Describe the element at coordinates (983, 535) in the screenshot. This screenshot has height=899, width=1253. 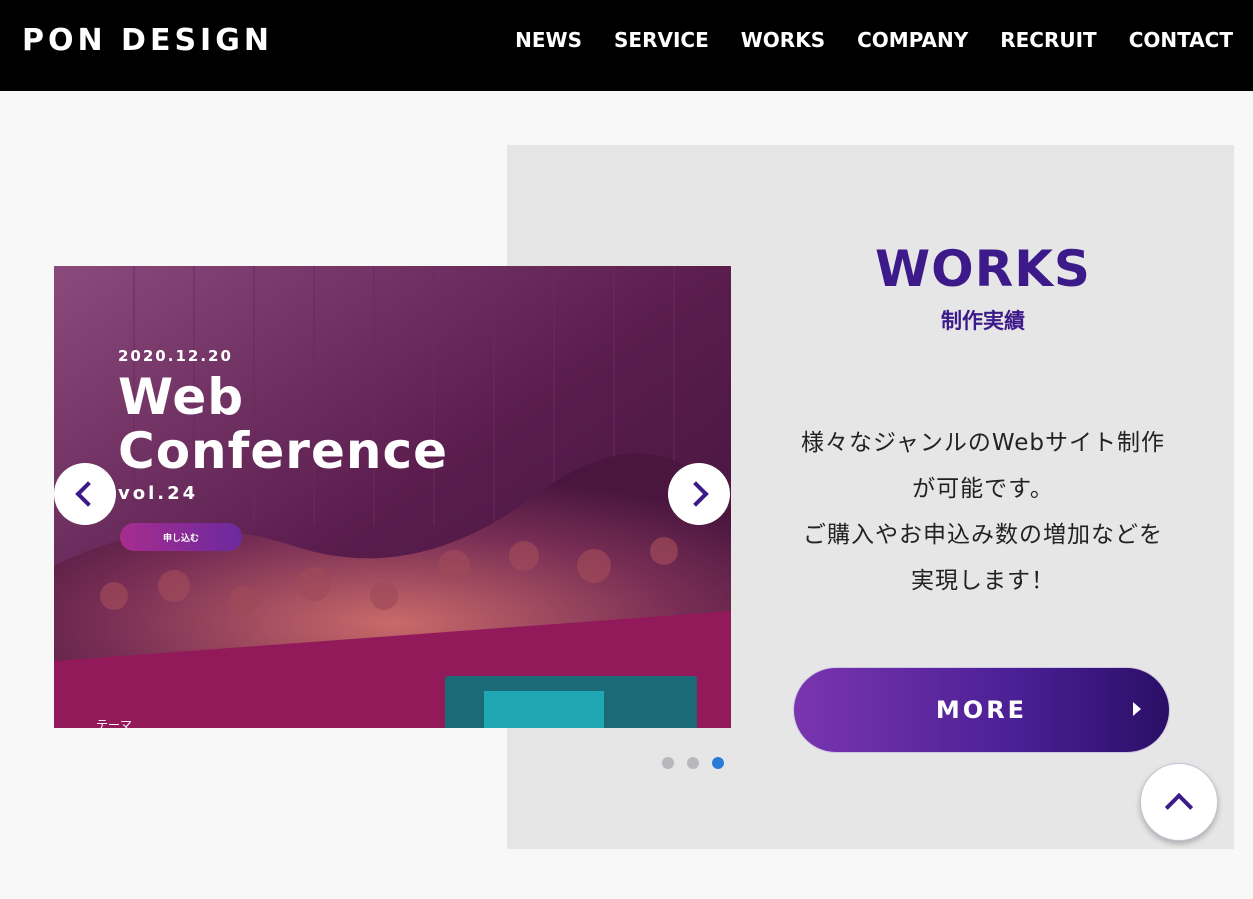
I see `works-desc-line: ご購入やお申込み数の増加などを` at that location.